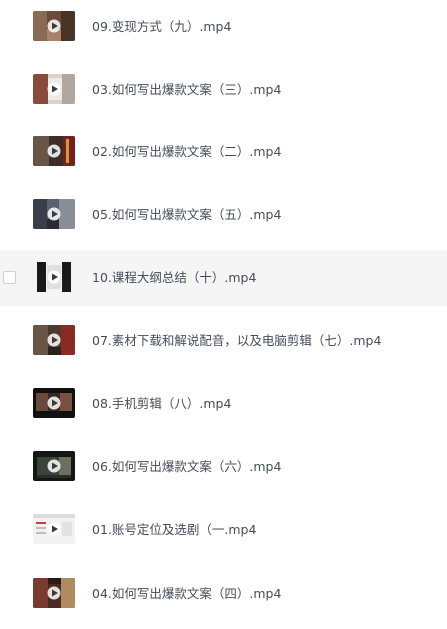  I want to click on file-row-selected: 10.课程大纲总结（十）.mp4, so click(223, 278).